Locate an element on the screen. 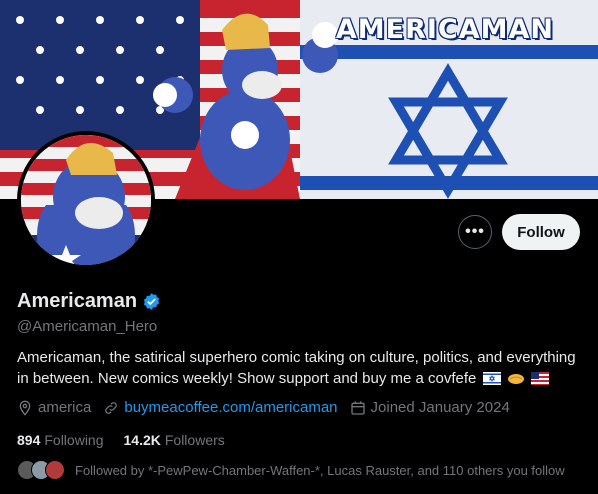 The width and height of the screenshot is (598, 494). followers-link: 14.2K Followers is located at coordinates (174, 440).